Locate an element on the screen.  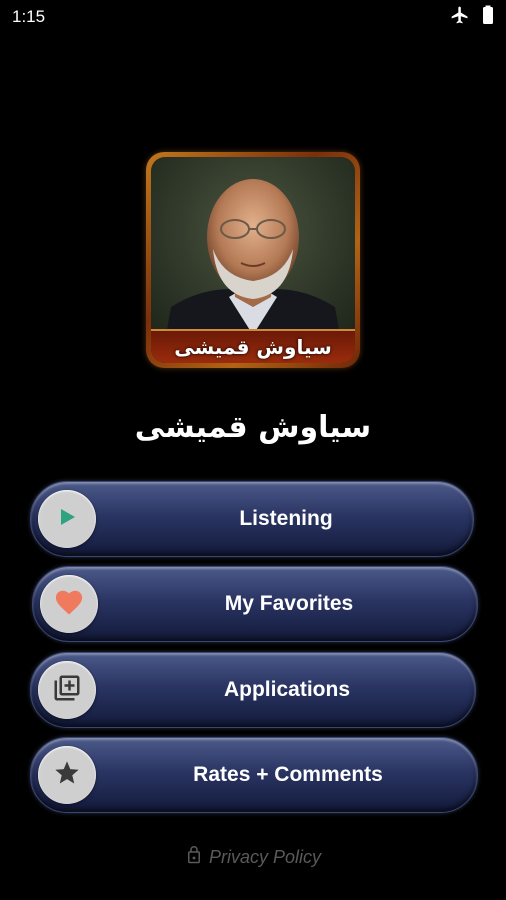
favorites-icon-circle is located at coordinates (69, 604).